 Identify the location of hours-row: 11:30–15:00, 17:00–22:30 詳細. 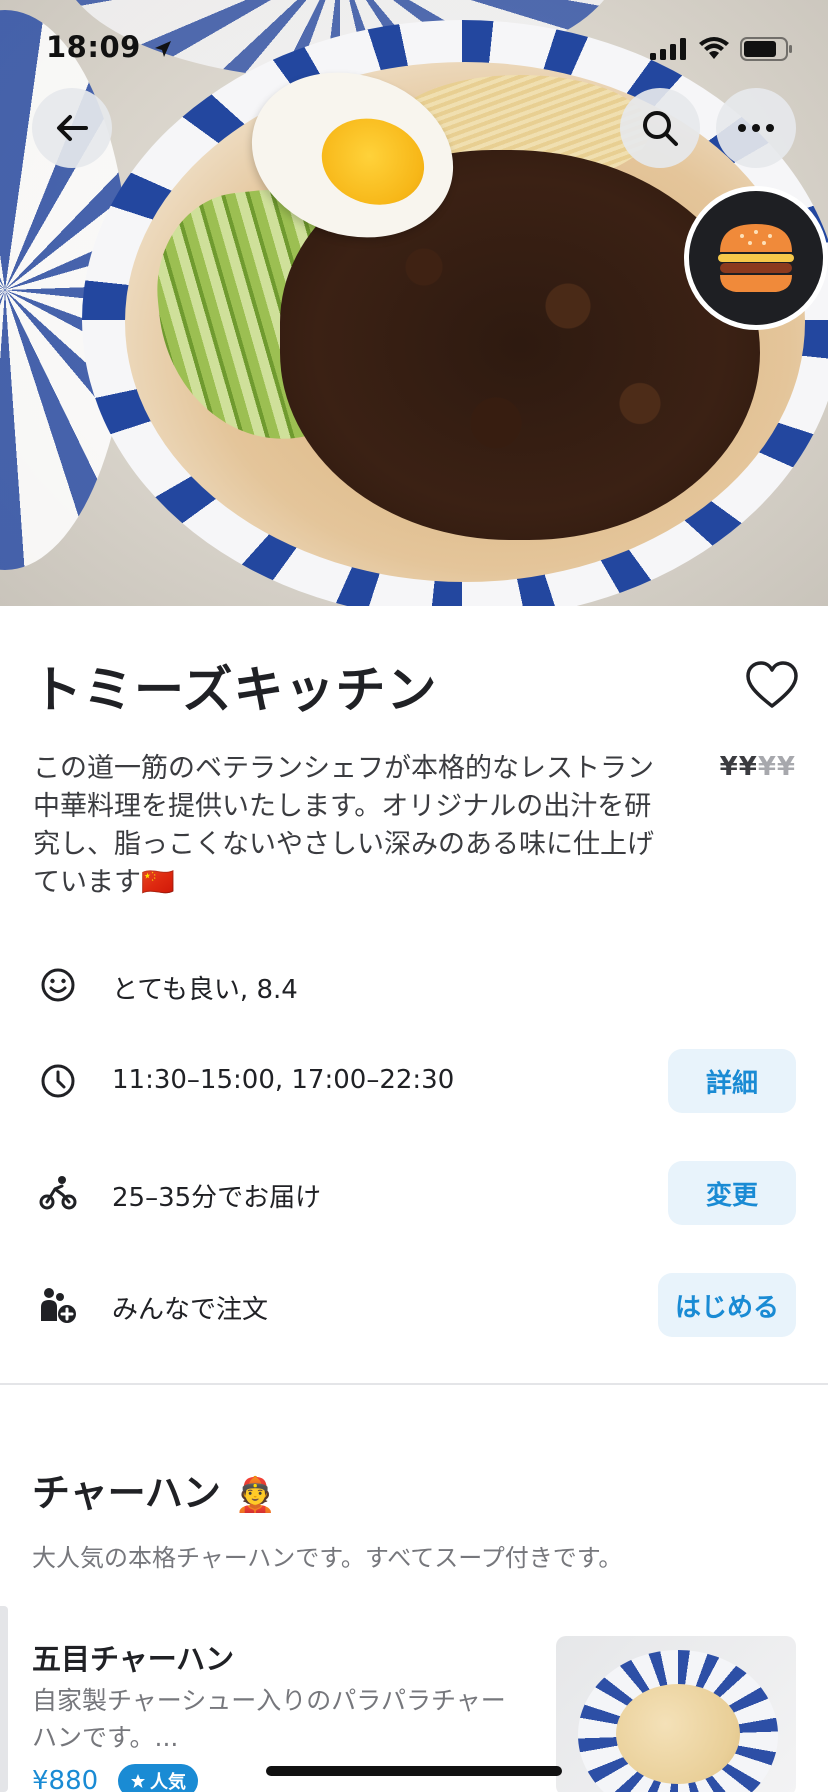
(414, 1081).